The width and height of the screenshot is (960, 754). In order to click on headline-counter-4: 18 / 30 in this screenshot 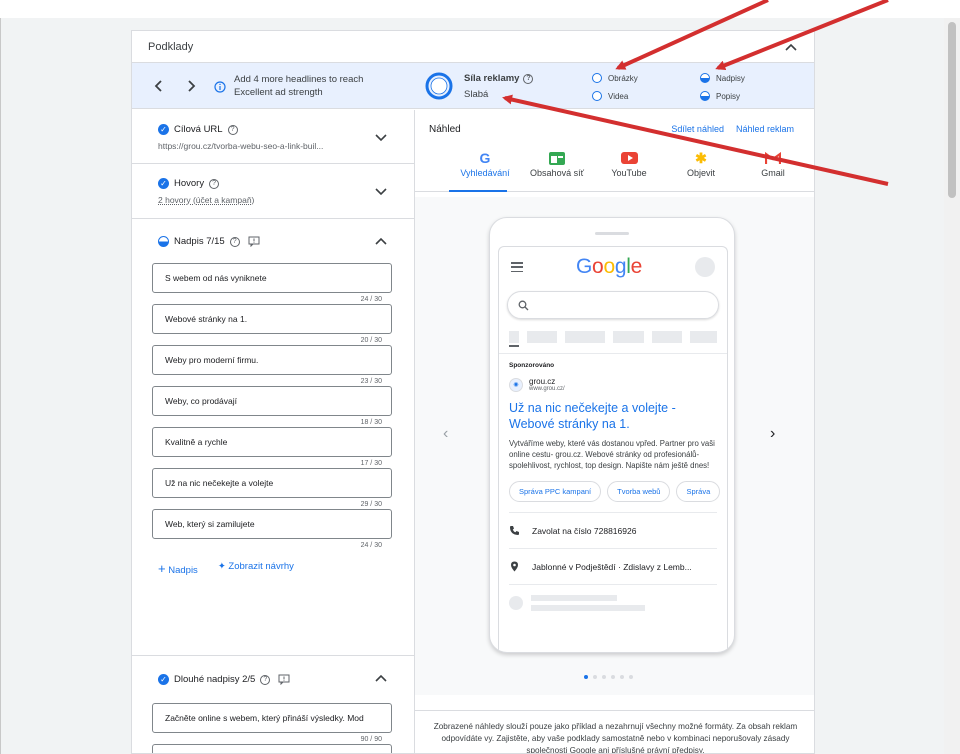, I will do `click(371, 422)`.